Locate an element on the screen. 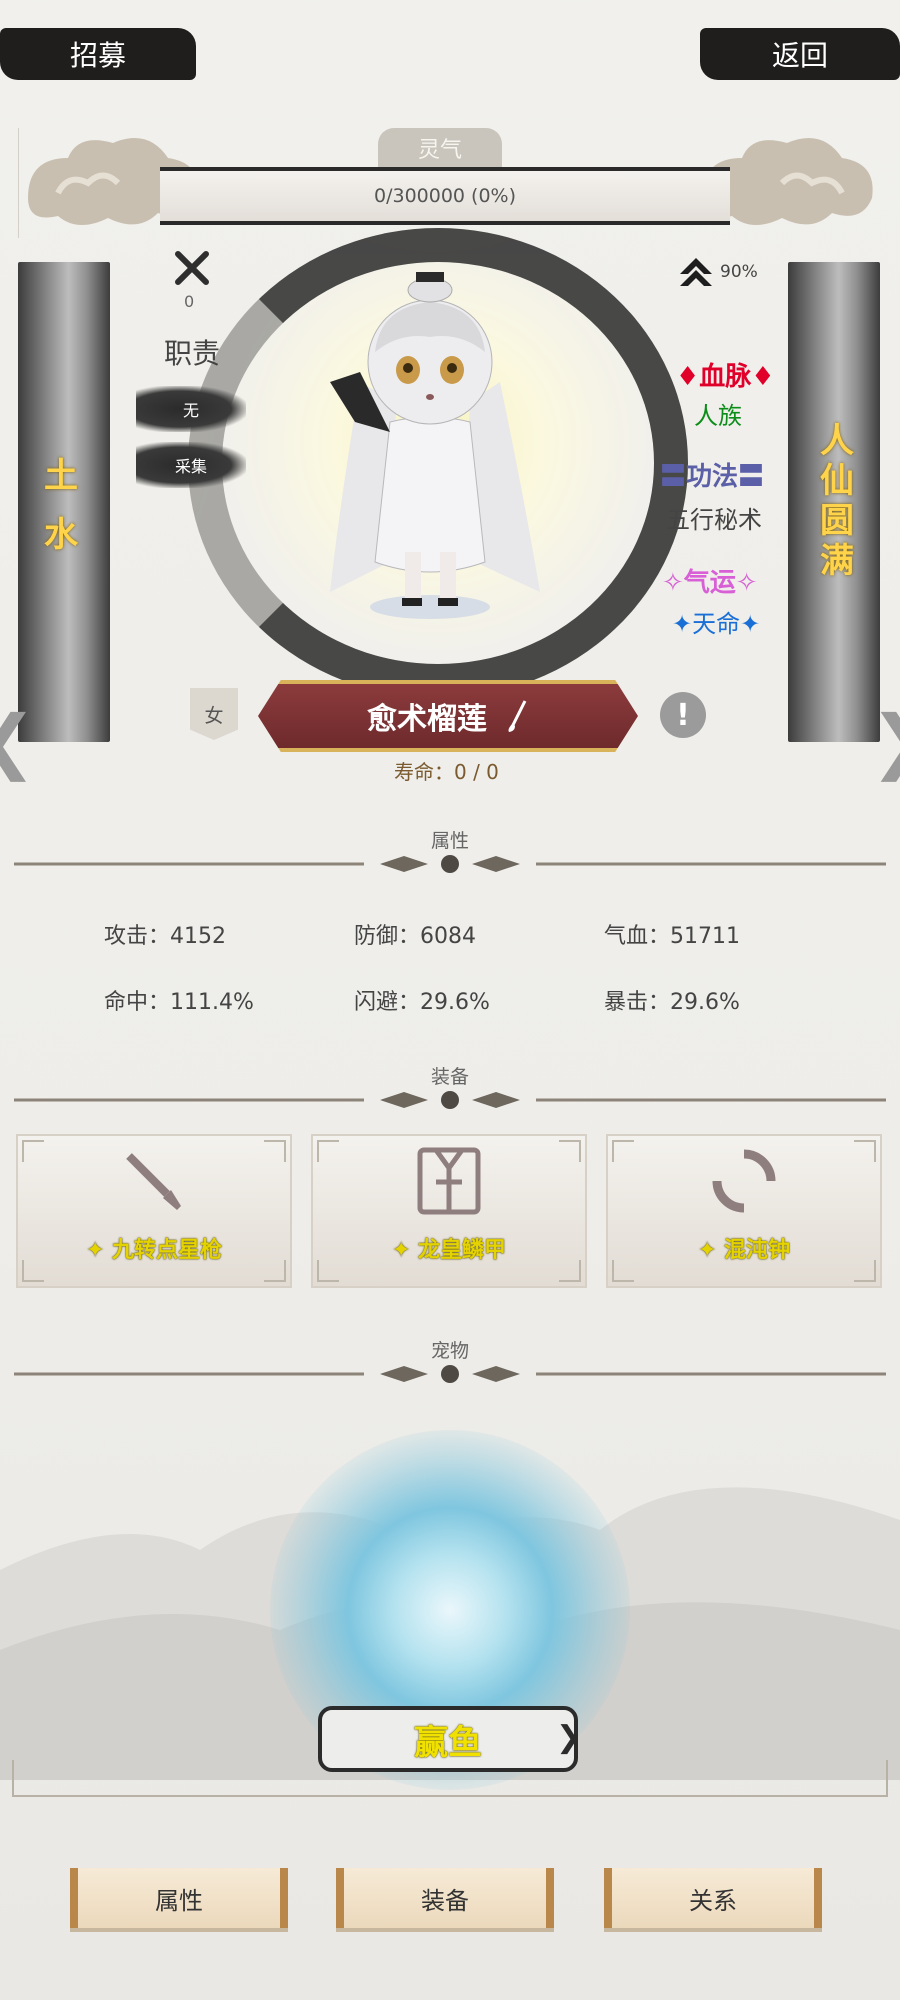 Image resolution: width=900 pixels, height=2000 pixels. equipment-slot-armor: ✦ 龙皇鳞甲 is located at coordinates (449, 1211).